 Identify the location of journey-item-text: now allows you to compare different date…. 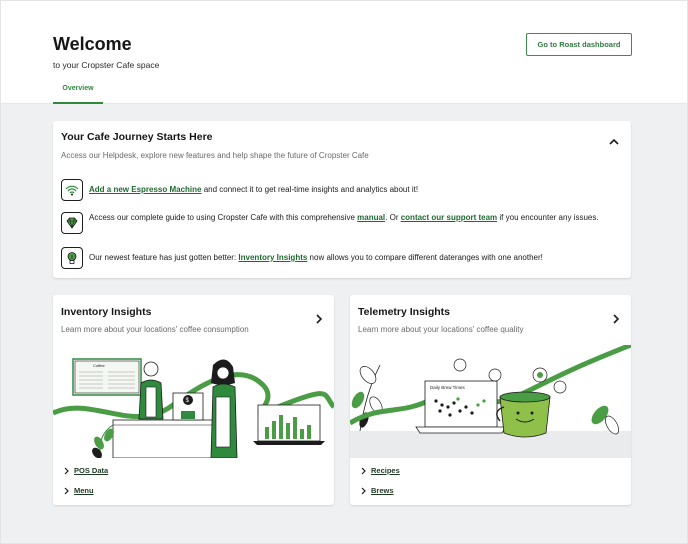
(425, 257).